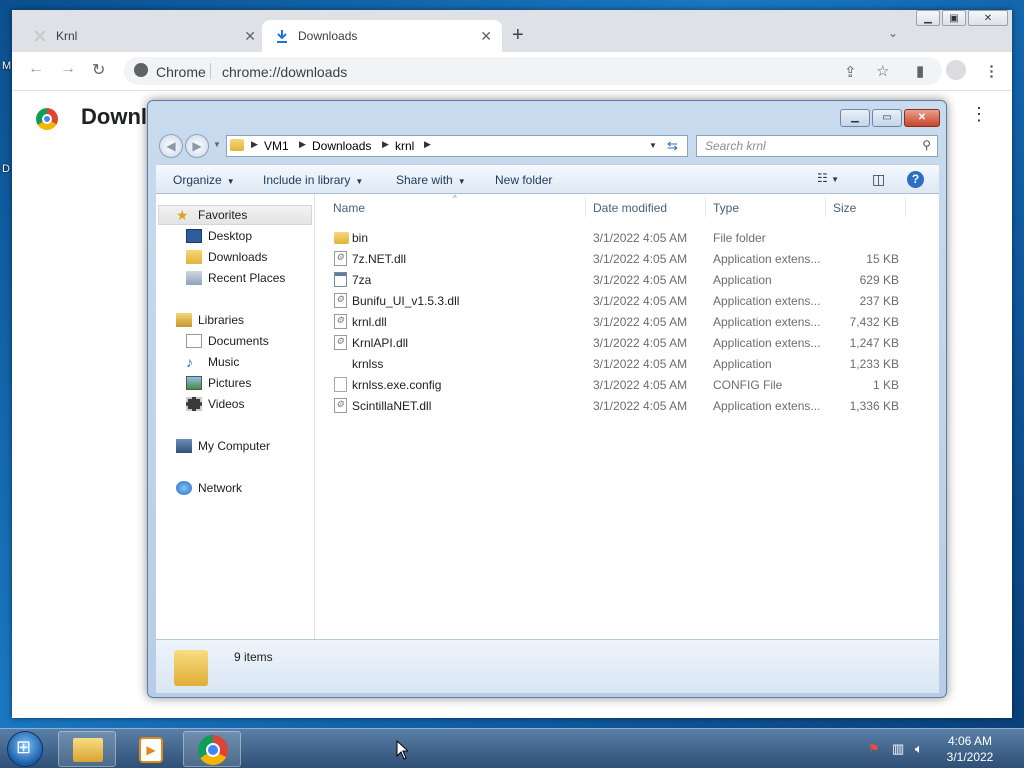 This screenshot has width=1024, height=768. I want to click on dll-file-icon, so click(340, 405).